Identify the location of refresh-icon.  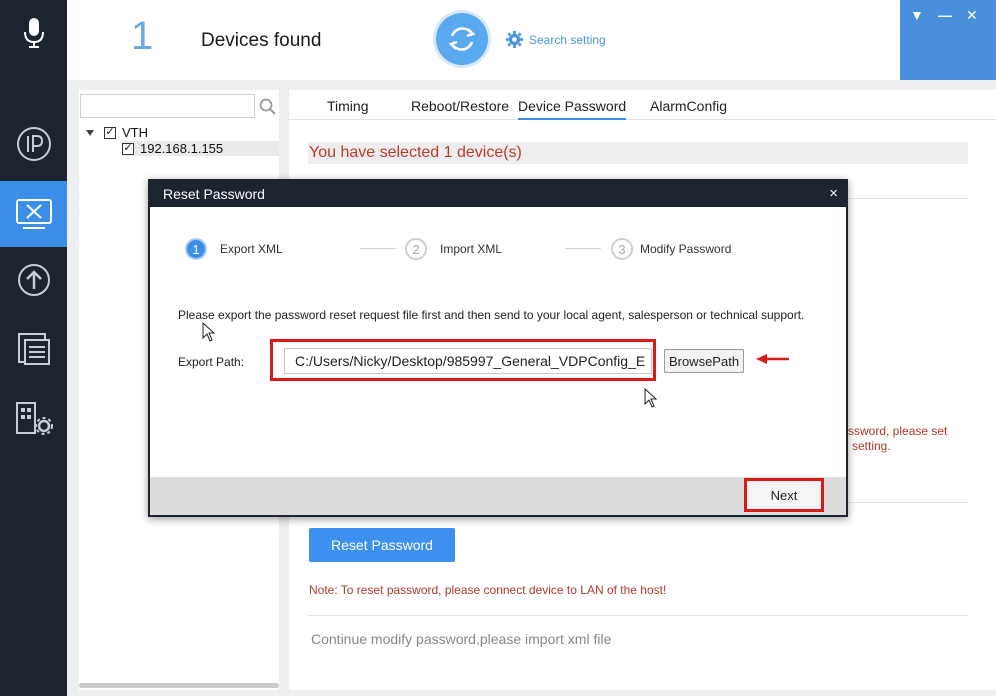
(462, 39).